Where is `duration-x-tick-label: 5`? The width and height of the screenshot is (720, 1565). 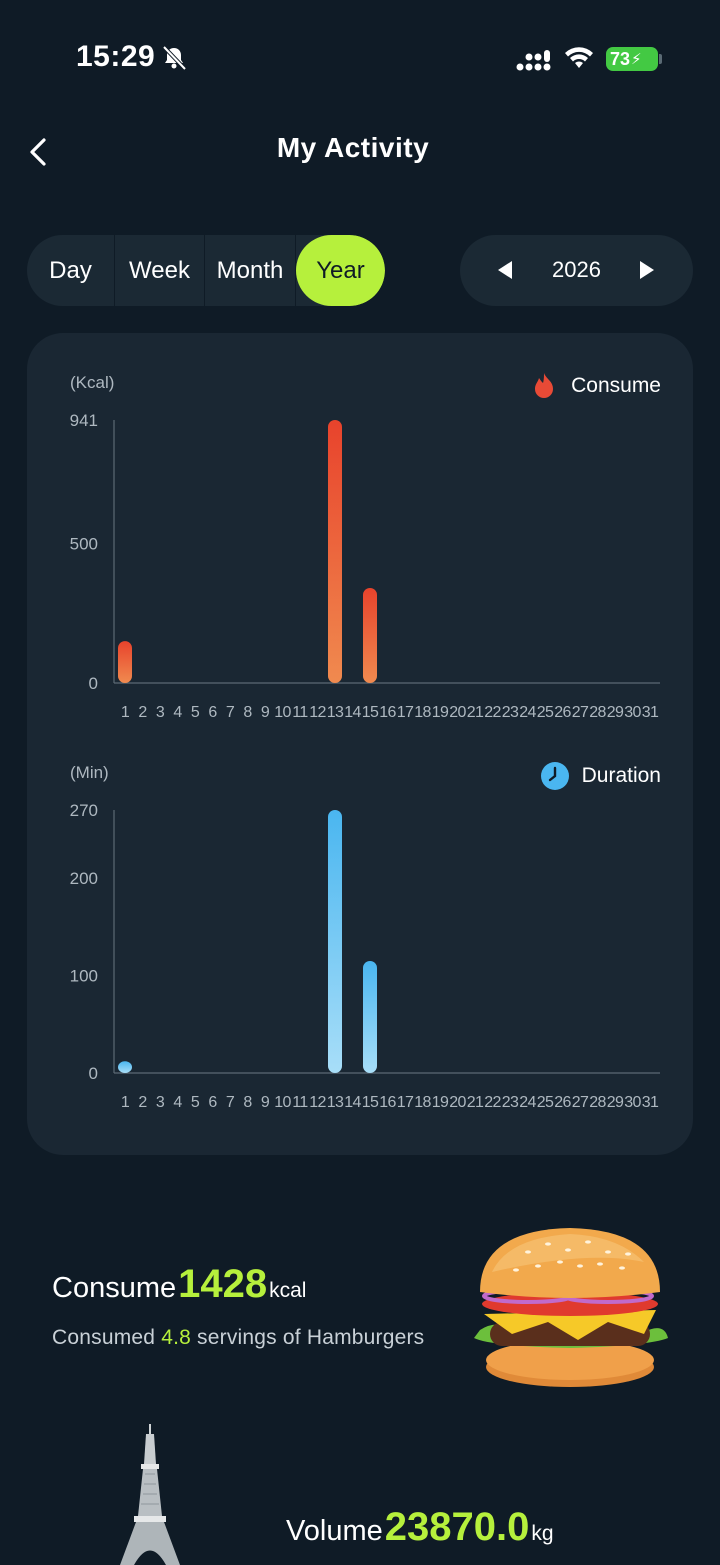
duration-x-tick-label: 5 is located at coordinates (195, 1102).